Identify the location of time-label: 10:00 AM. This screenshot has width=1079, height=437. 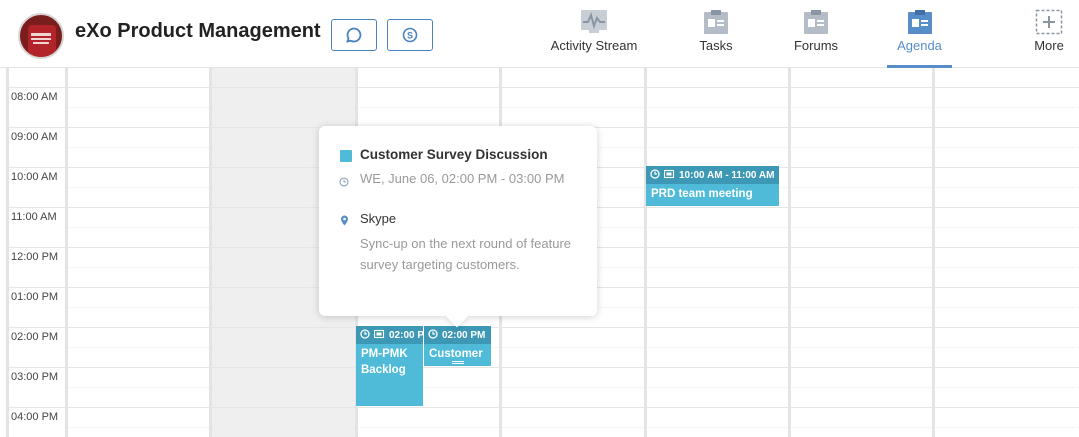
(34, 177).